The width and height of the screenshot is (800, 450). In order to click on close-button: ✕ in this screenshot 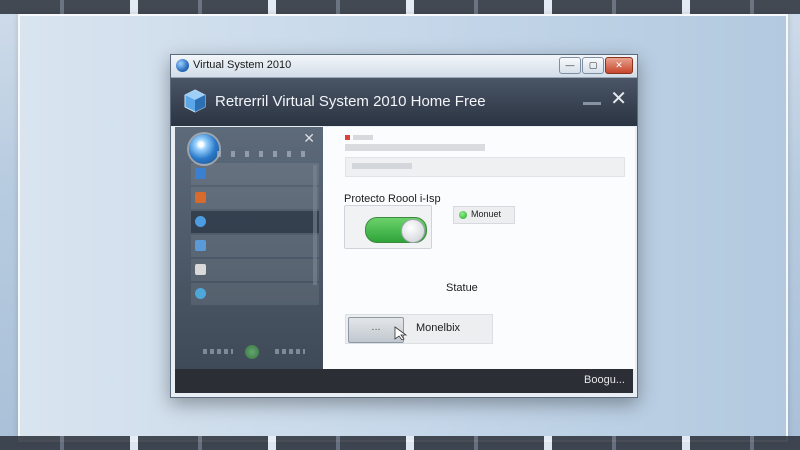, I will do `click(619, 65)`.